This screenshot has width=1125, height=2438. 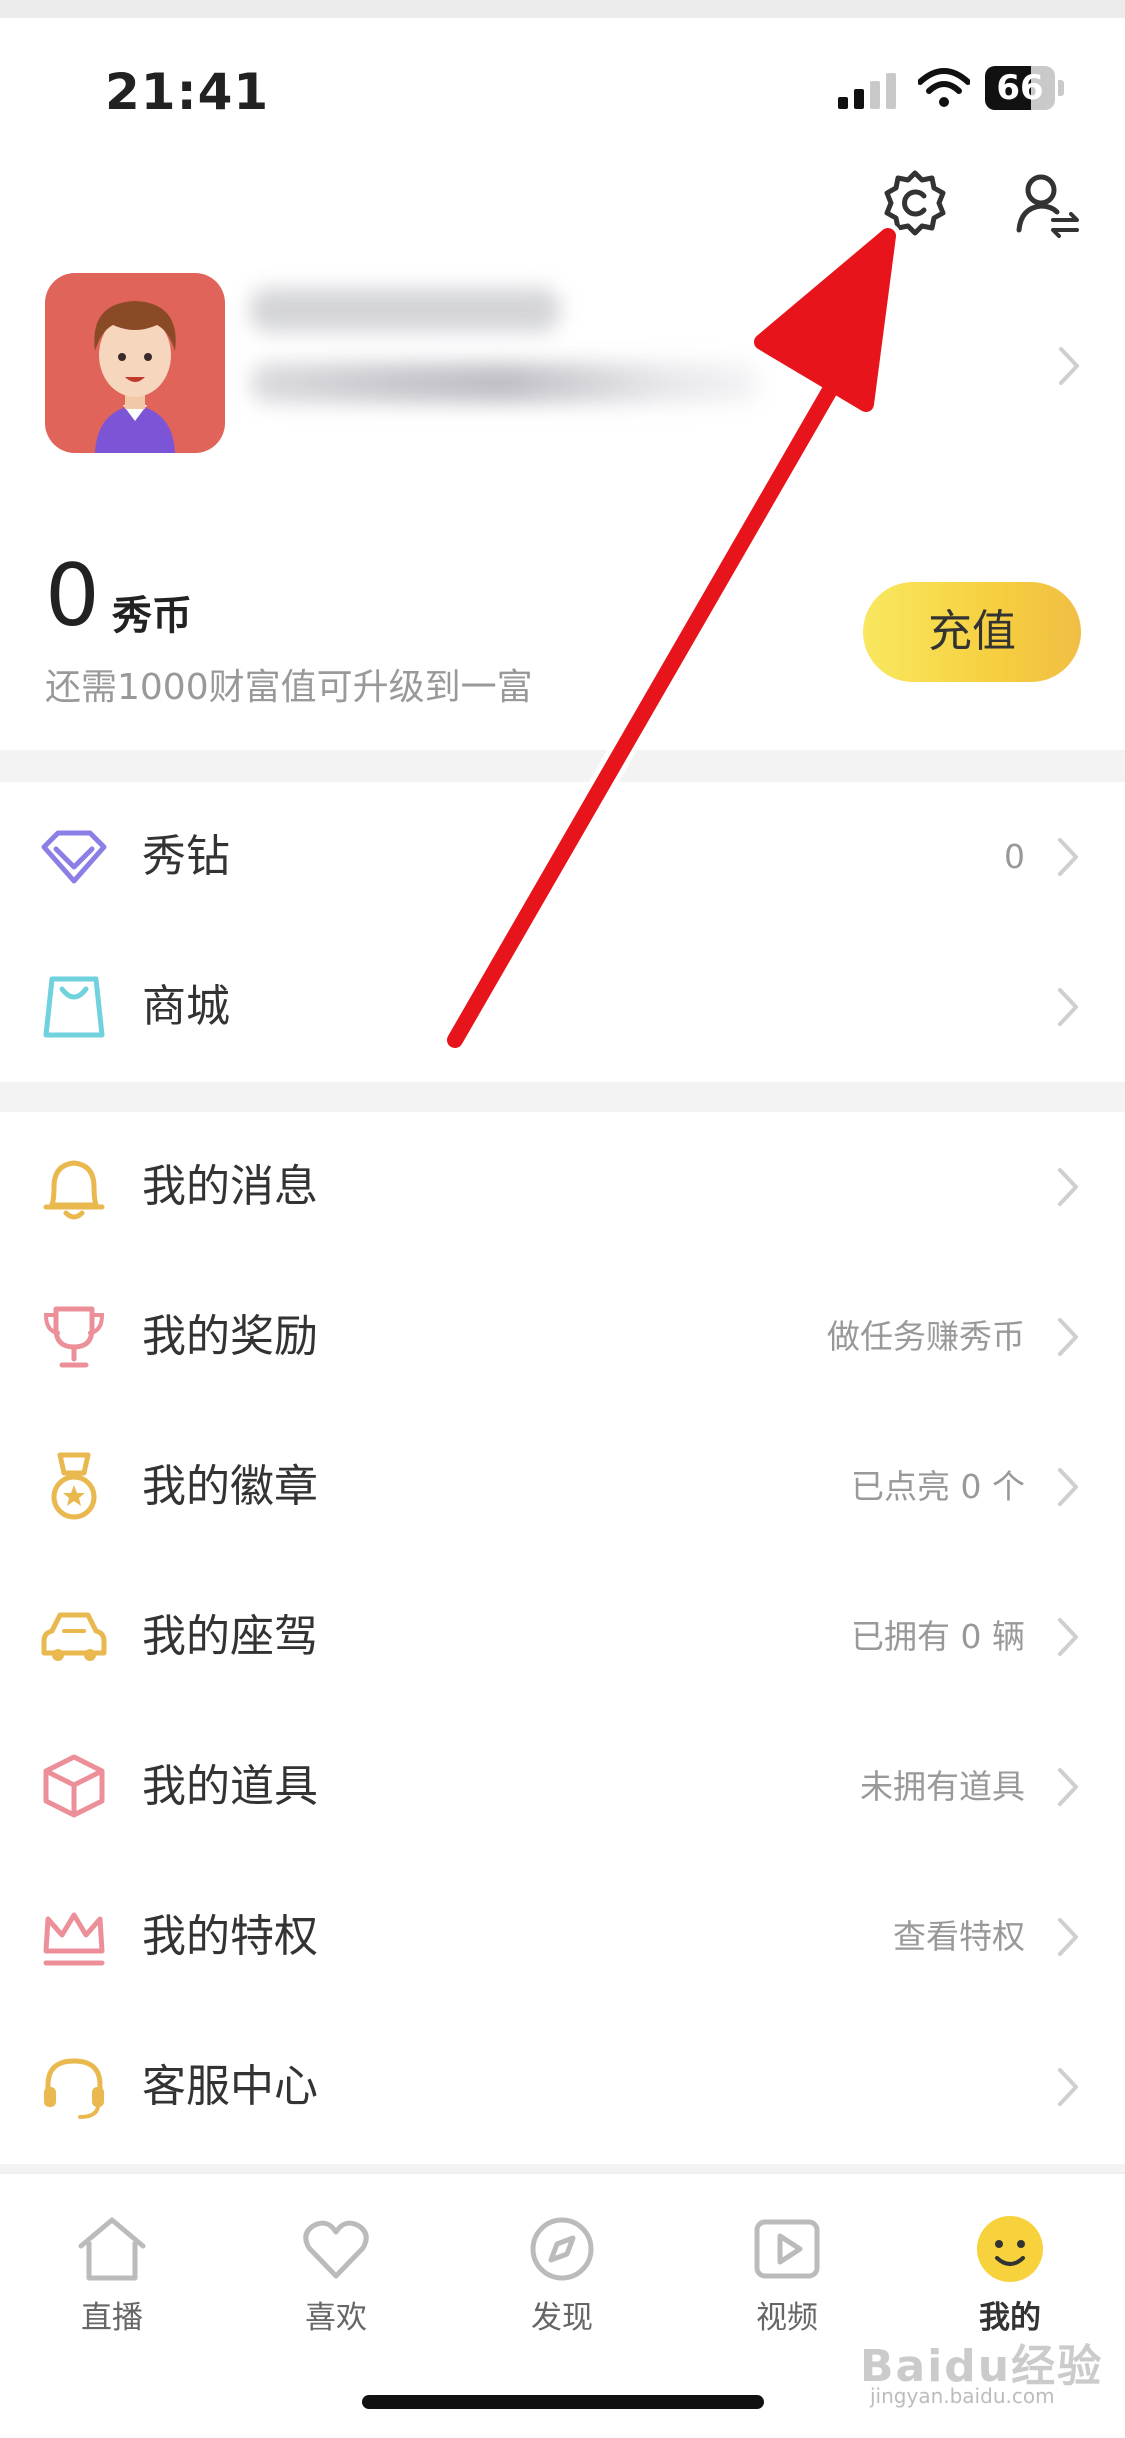 What do you see at coordinates (336, 2318) in the screenshot?
I see `tab-label: 喜欢` at bounding box center [336, 2318].